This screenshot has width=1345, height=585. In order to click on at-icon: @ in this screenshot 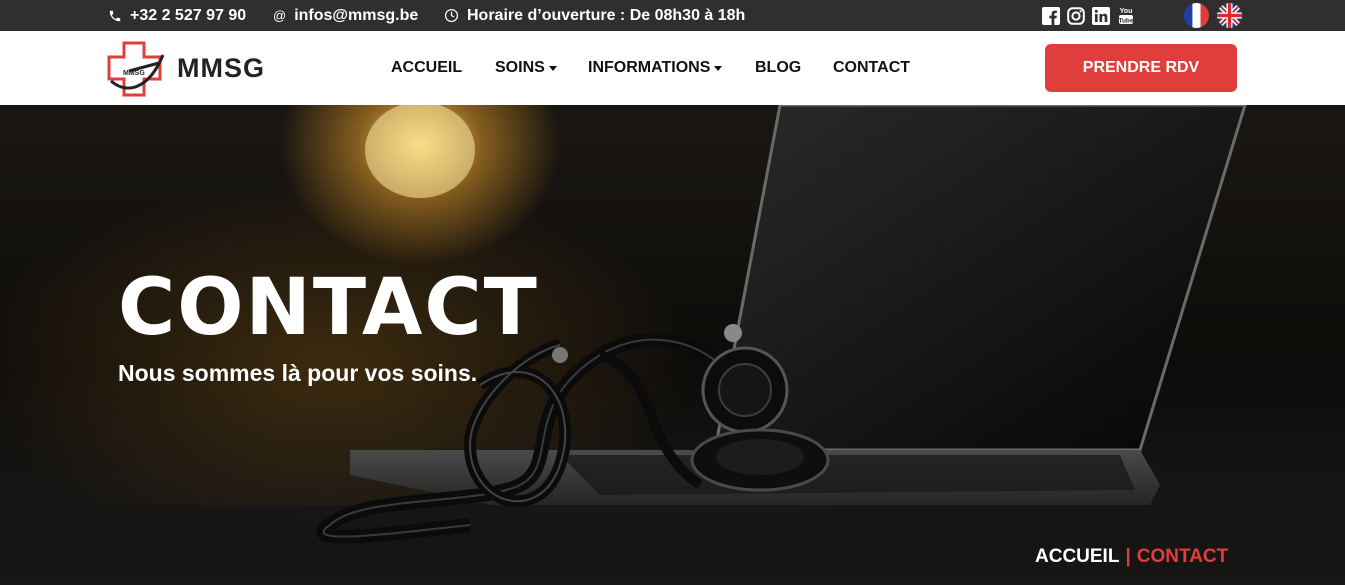, I will do `click(280, 15)`.